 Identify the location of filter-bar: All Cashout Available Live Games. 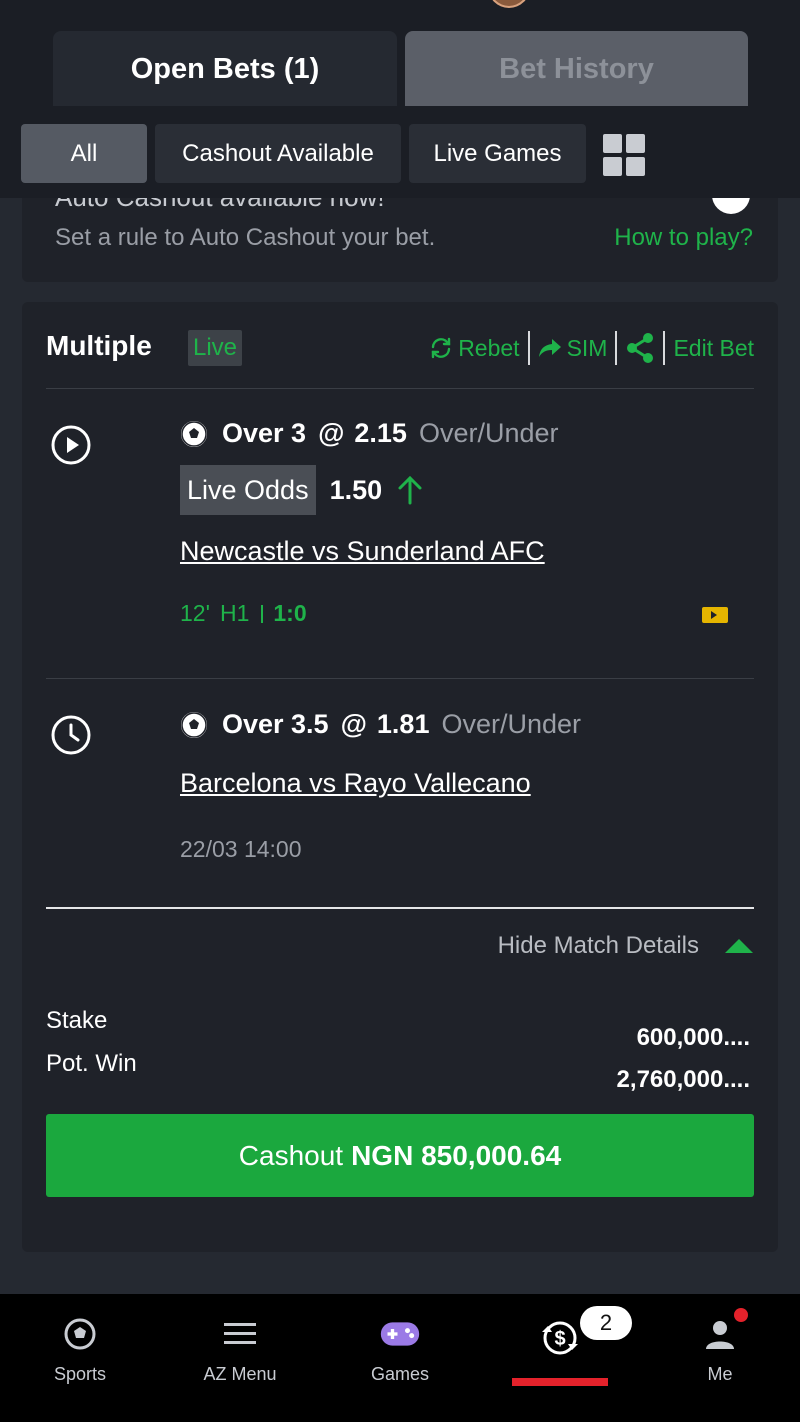
(400, 152).